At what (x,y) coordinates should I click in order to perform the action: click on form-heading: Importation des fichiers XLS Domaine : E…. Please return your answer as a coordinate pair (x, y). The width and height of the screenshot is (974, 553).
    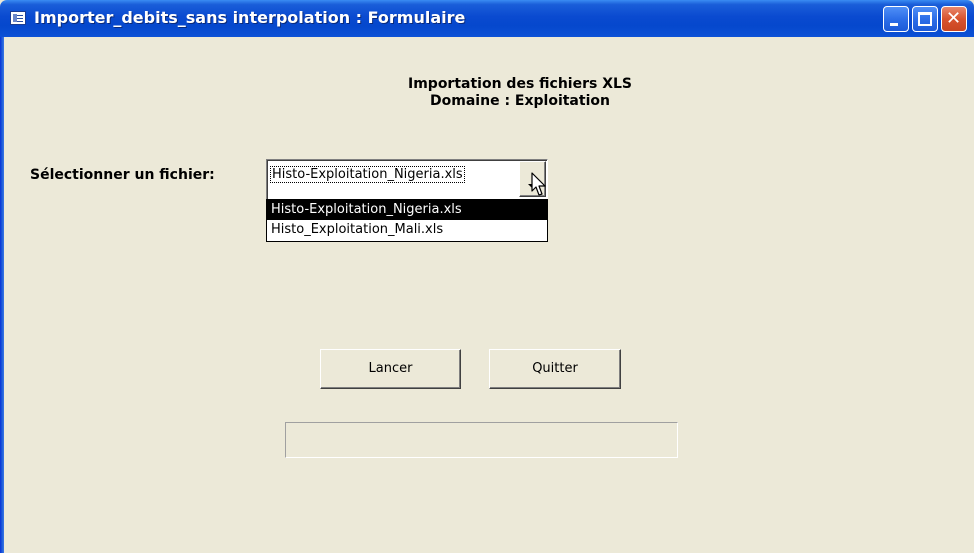
    Looking at the image, I should click on (520, 93).